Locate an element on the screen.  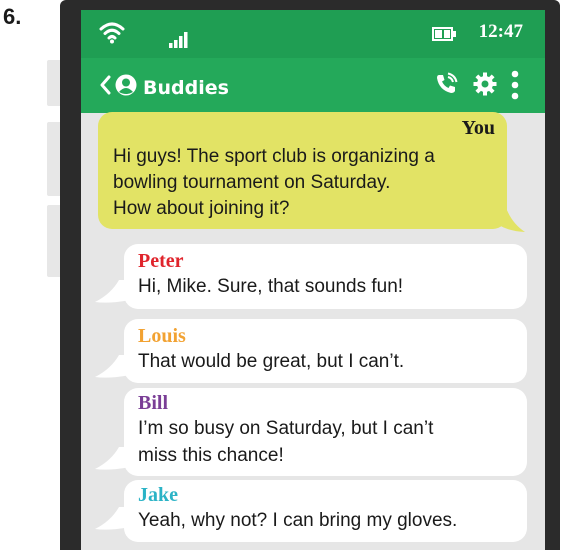
phone-side-button-middle is located at coordinates (53, 159).